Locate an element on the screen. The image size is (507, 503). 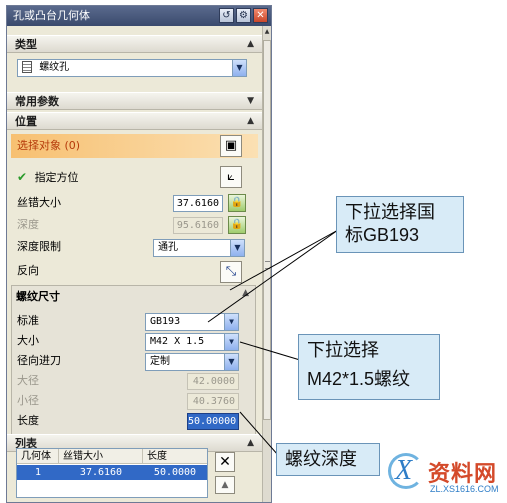
leader-line-length is located at coordinates (259, 433).